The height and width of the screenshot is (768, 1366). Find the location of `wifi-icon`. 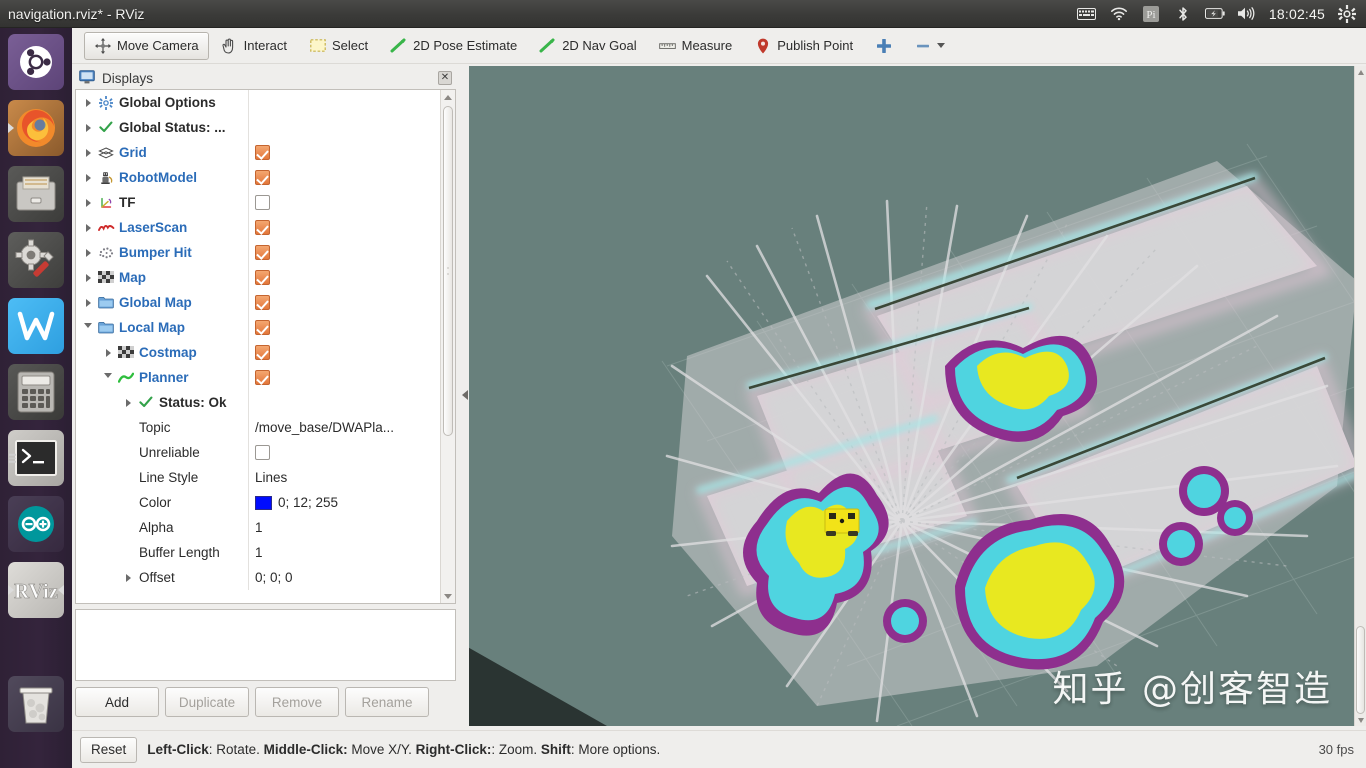

wifi-icon is located at coordinates (1119, 14).